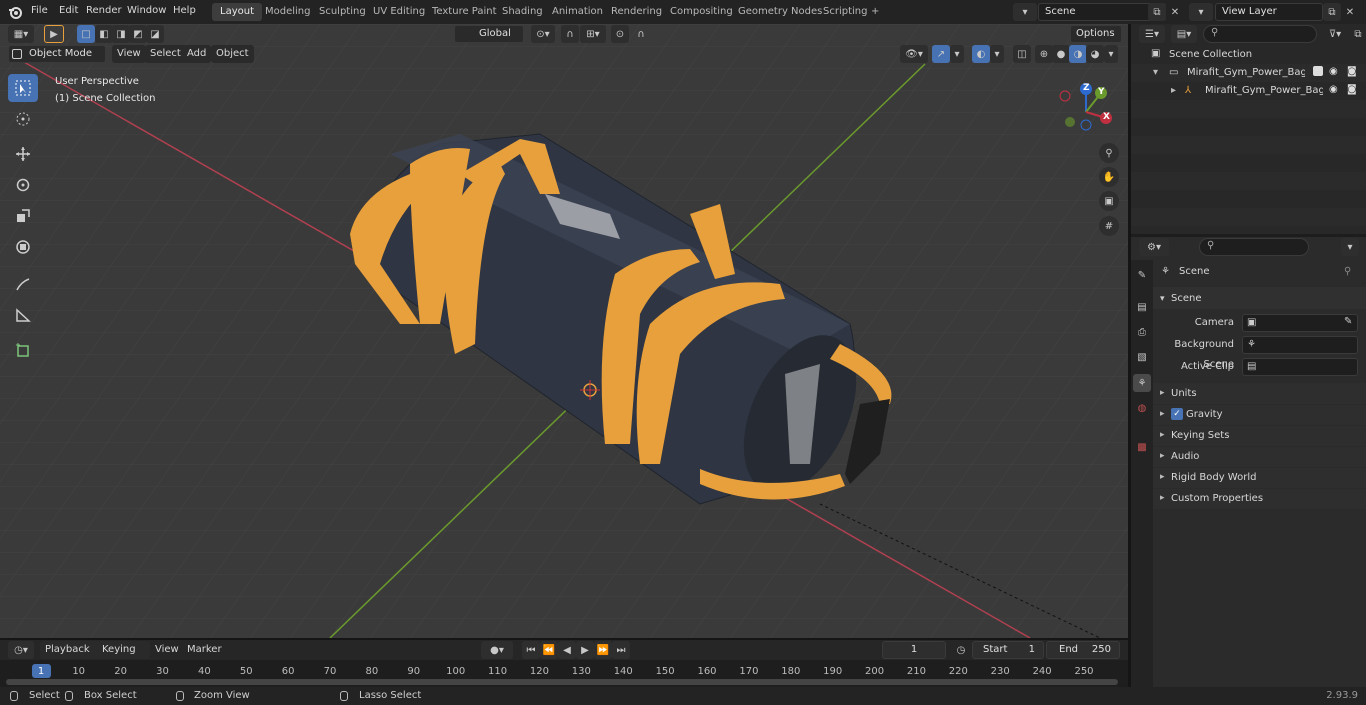 This screenshot has width=1366, height=705. Describe the element at coordinates (1217, 499) in the screenshot. I see `custom-properties-panel-title: Custom Properties` at that location.